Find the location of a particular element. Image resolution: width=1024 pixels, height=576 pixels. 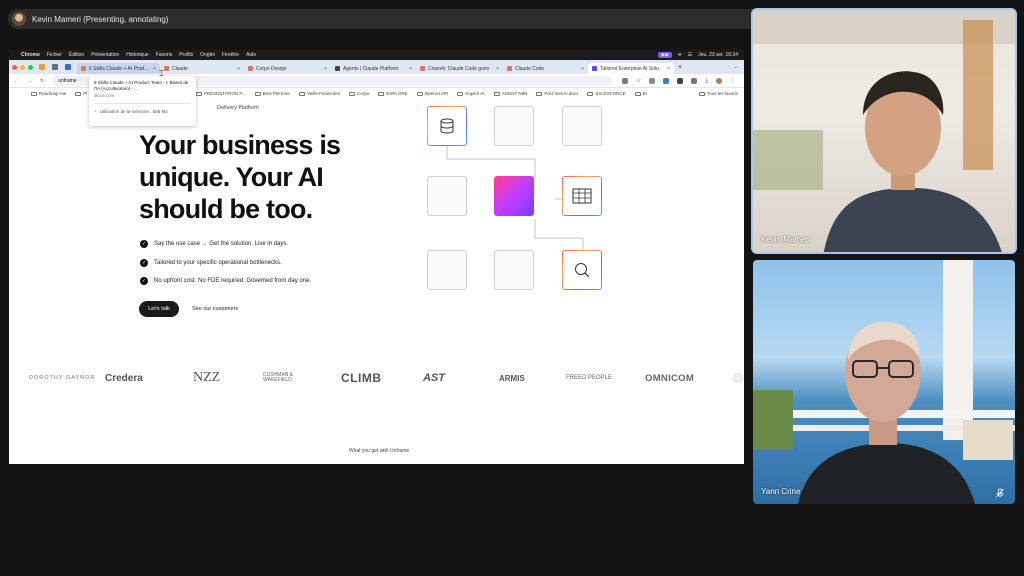

menu-presentation: Présentation is located at coordinates (105, 55).